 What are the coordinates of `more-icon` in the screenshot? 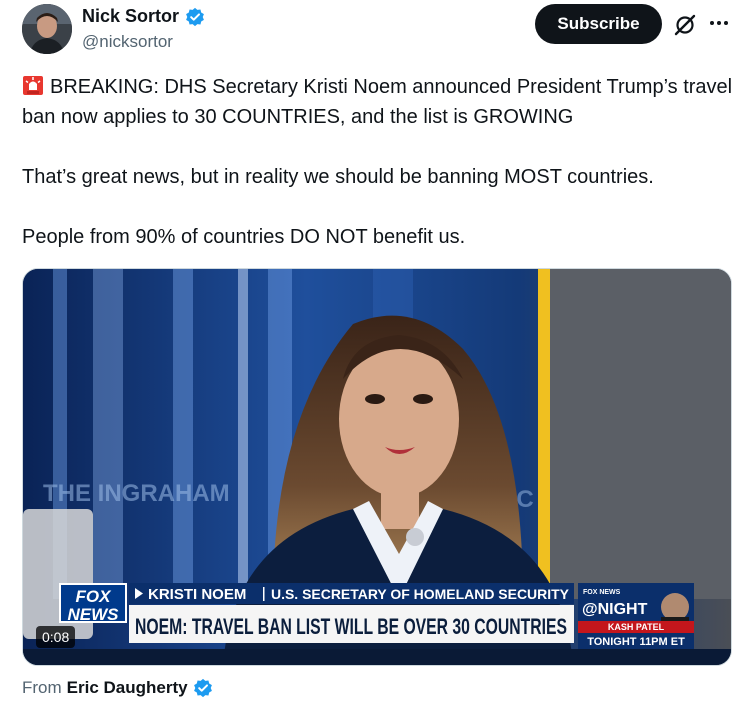 It's located at (719, 23).